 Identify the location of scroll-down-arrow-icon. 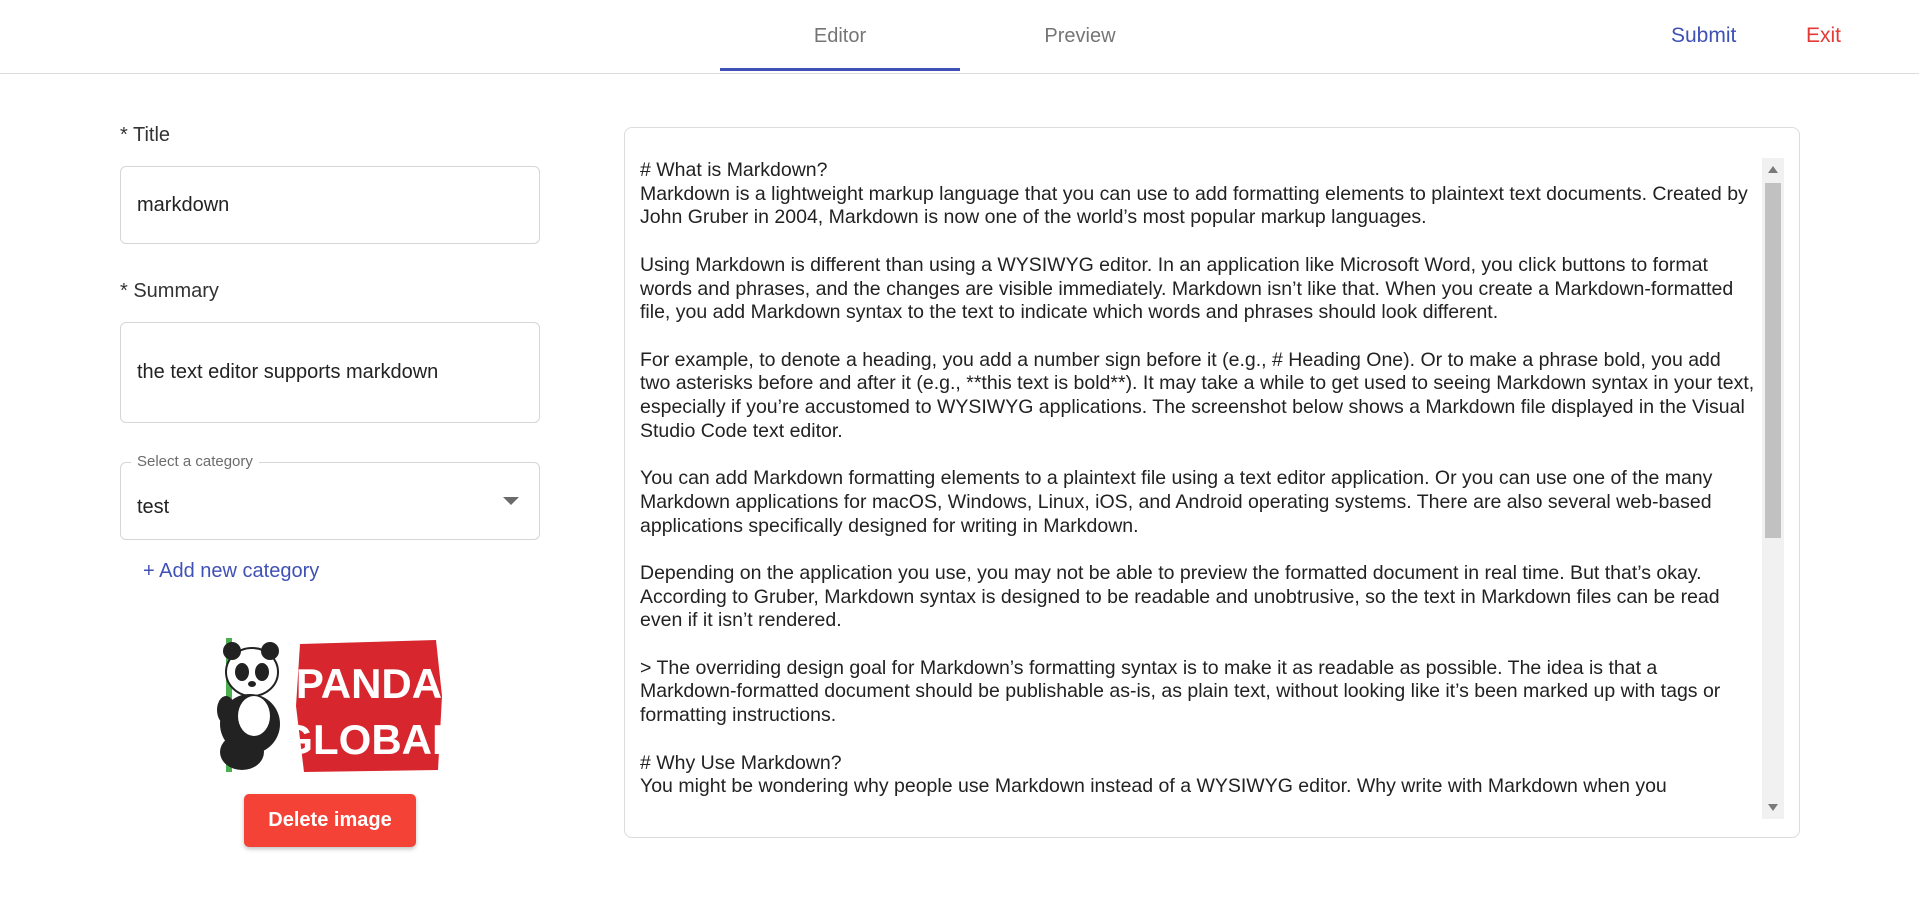
(1773, 807).